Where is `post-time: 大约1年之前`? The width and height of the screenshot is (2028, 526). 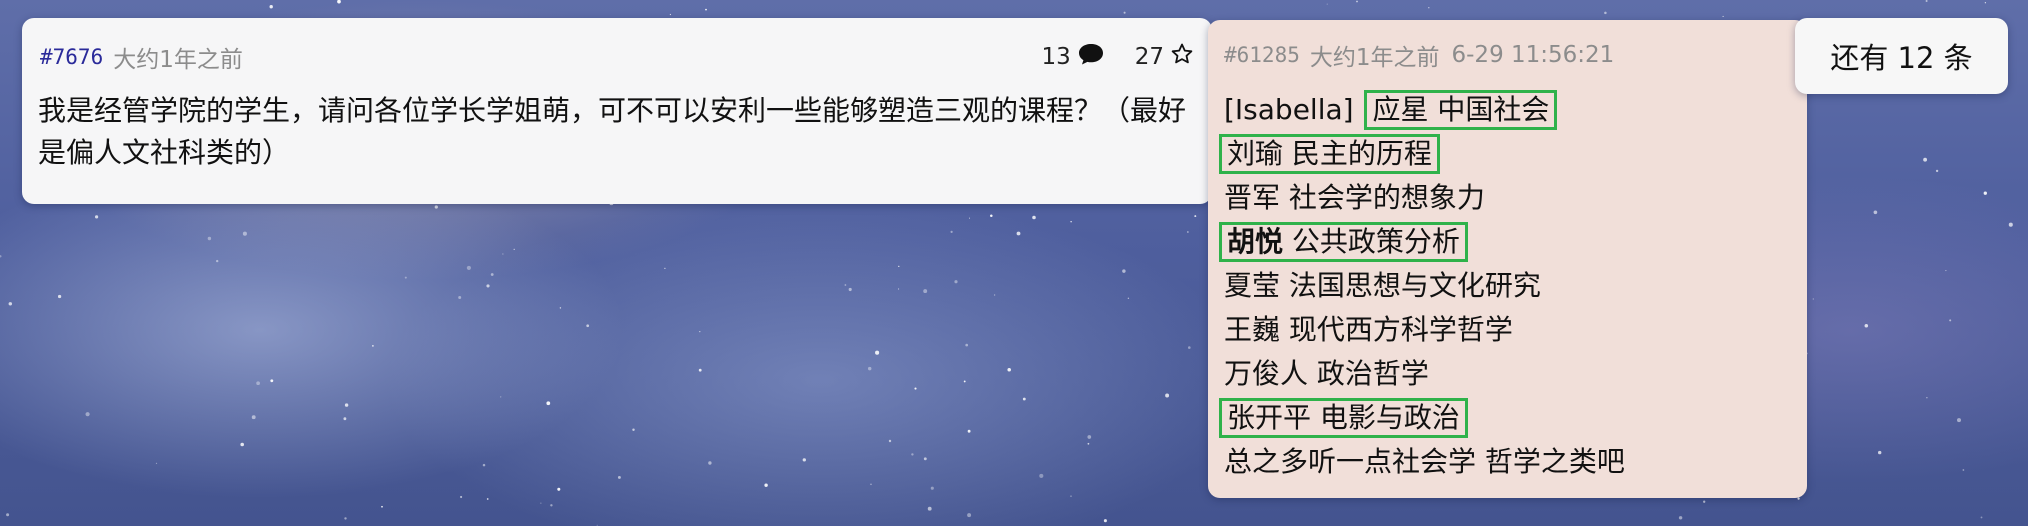 post-time: 大约1年之前 is located at coordinates (178, 60).